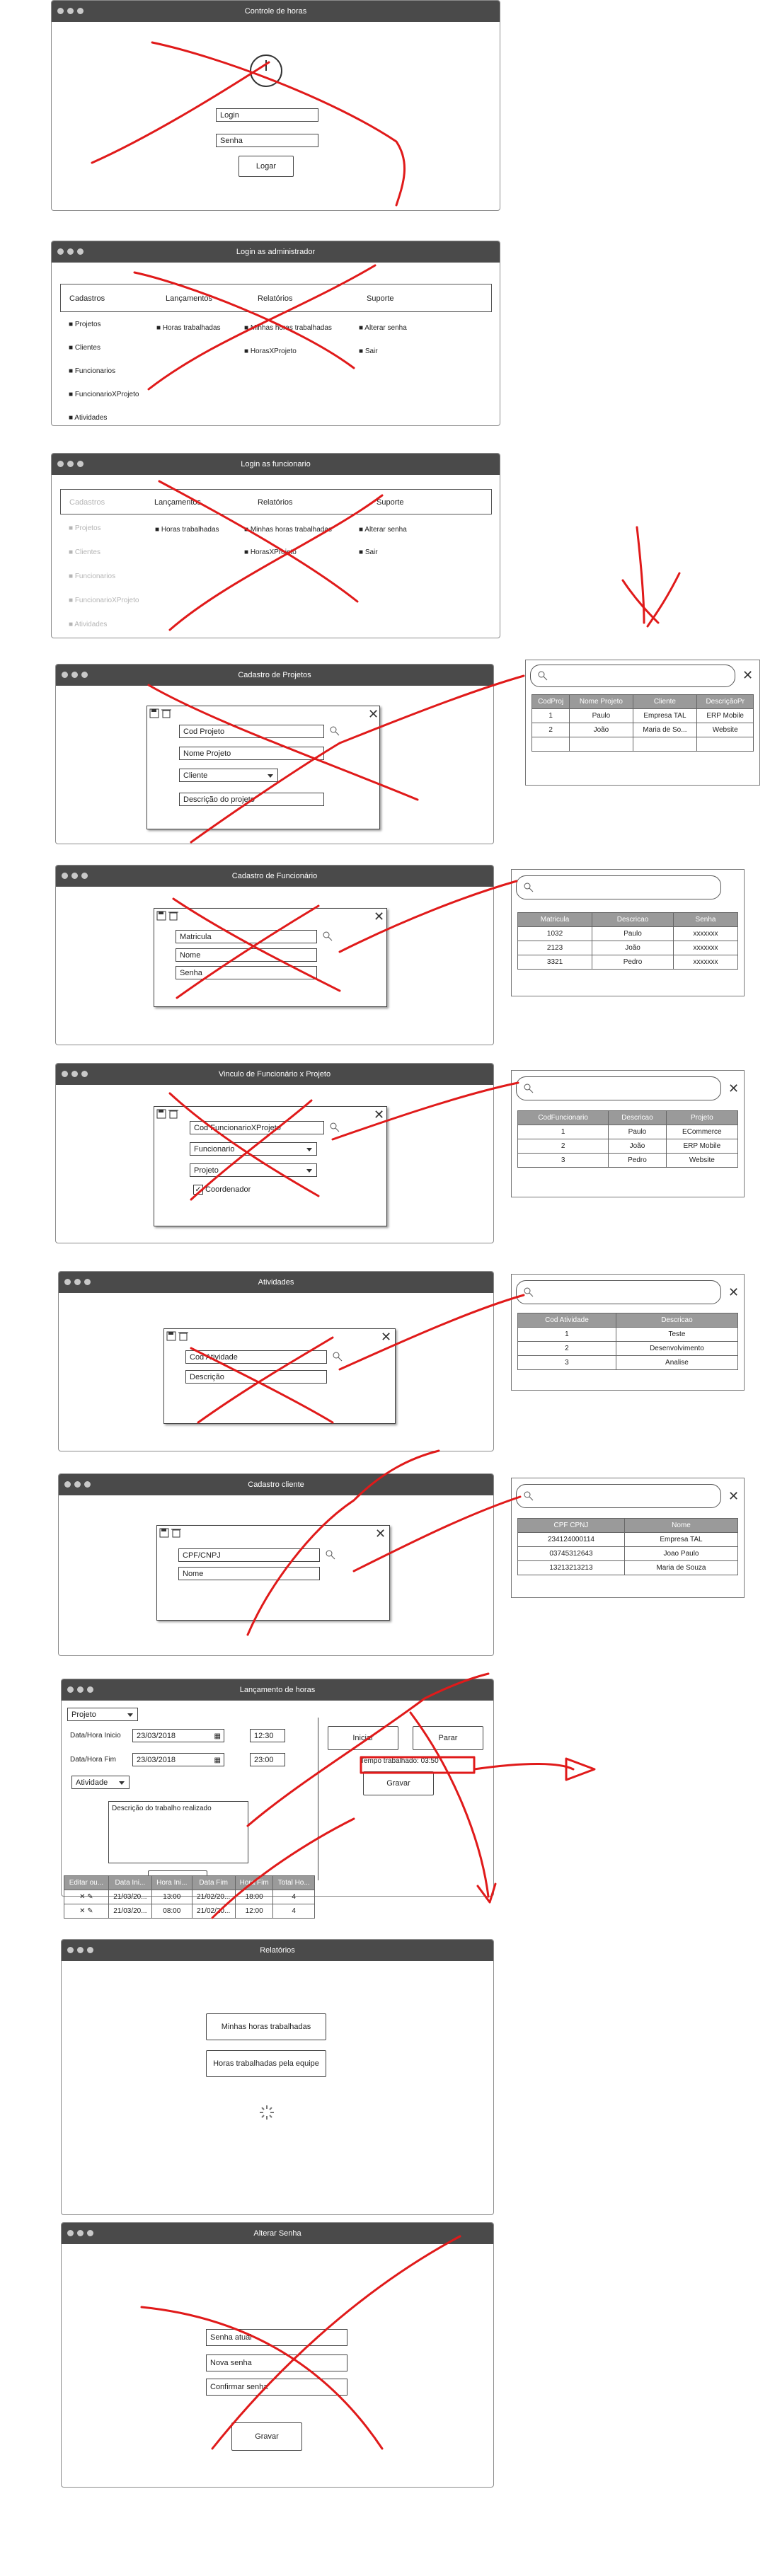 This screenshot has width=770, height=2576. Describe the element at coordinates (399, 1783) in the screenshot. I see `gravar-timer-button: Gravar` at that location.